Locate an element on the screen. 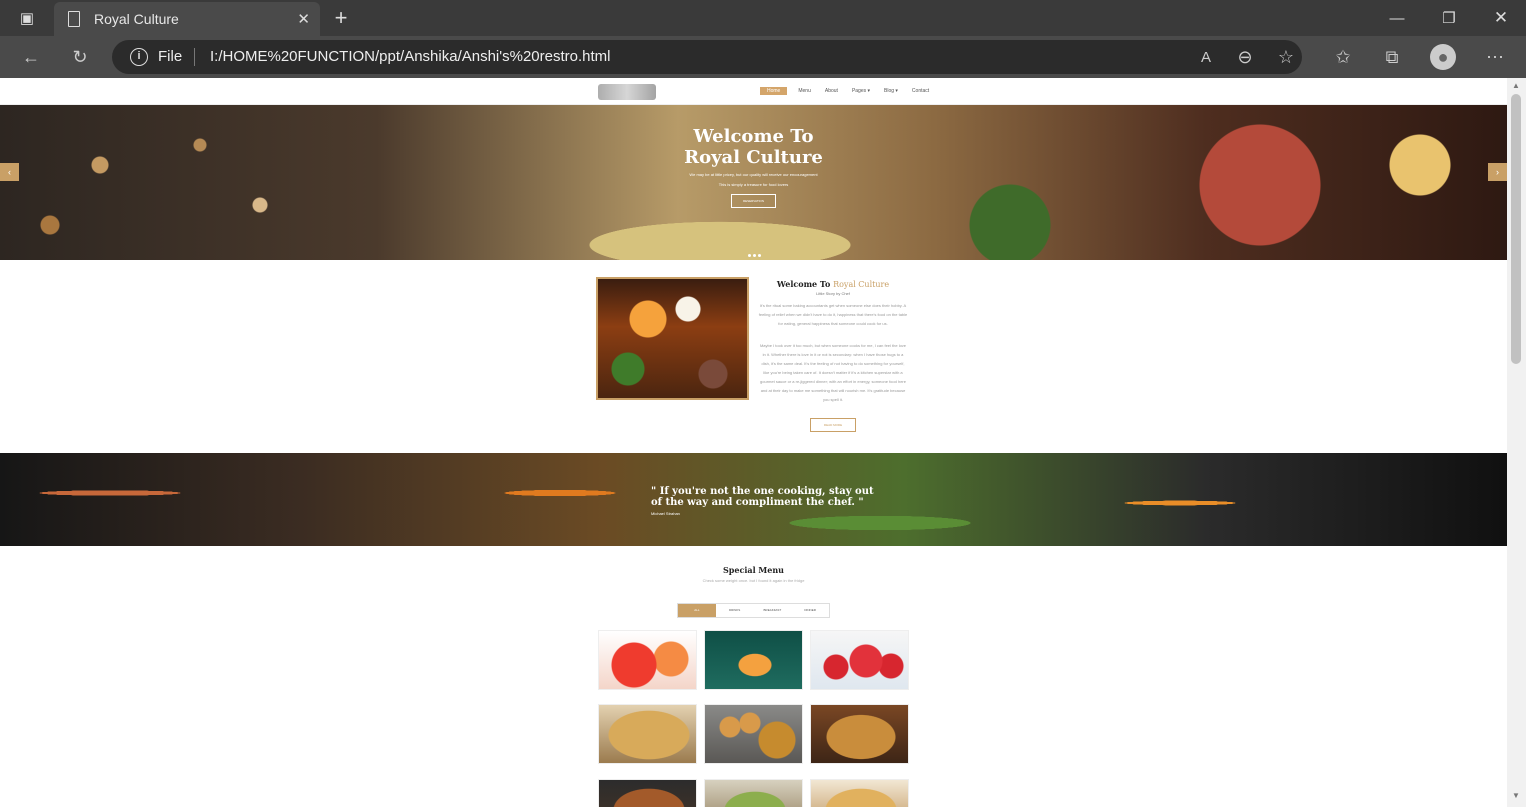  collections-icon: ⧉ is located at coordinates (1392, 57).